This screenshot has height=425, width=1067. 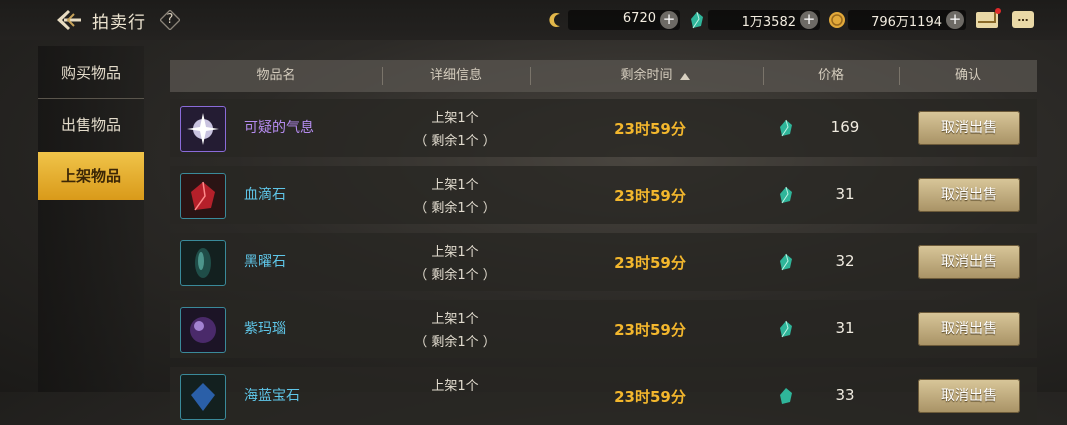 What do you see at coordinates (830, 75) in the screenshot?
I see `column-price: 价格` at bounding box center [830, 75].